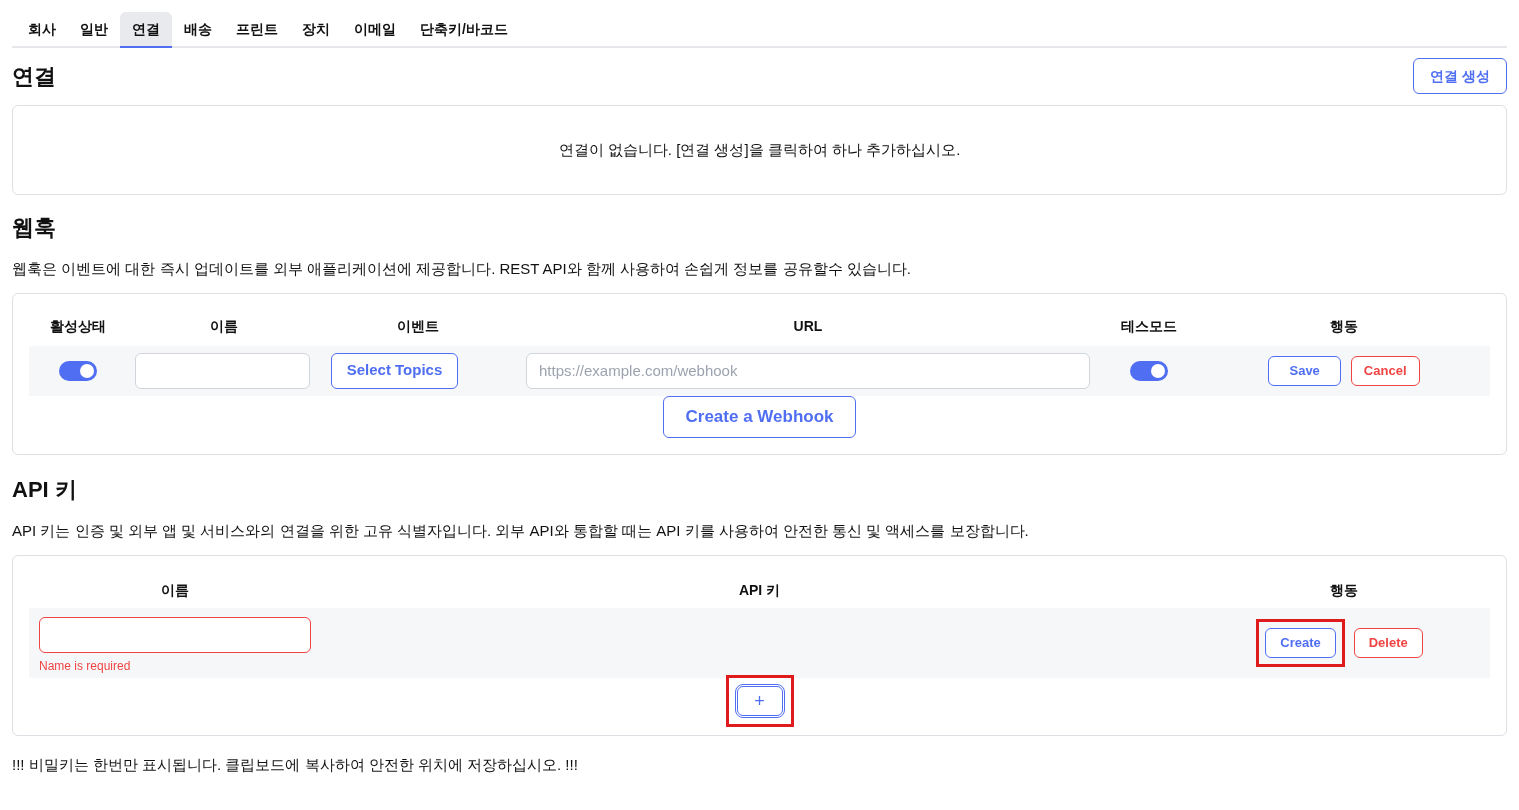  Describe the element at coordinates (1304, 370) in the screenshot. I see `save-button: Save` at that location.